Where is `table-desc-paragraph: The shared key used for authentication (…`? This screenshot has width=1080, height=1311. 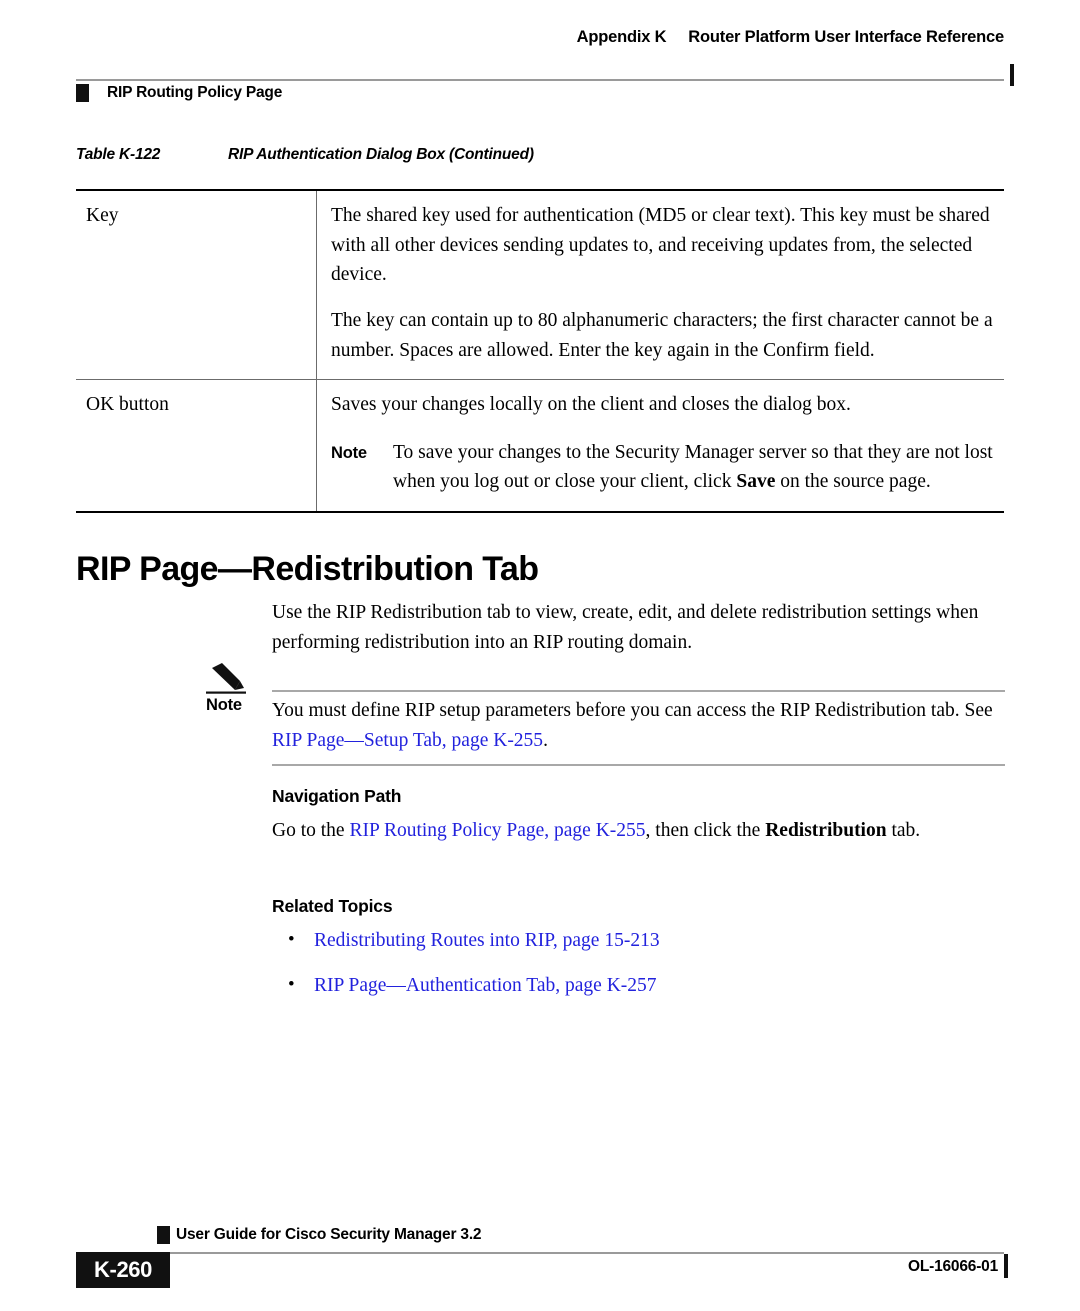
table-desc-paragraph: The shared key used for authentication (… is located at coordinates (660, 245).